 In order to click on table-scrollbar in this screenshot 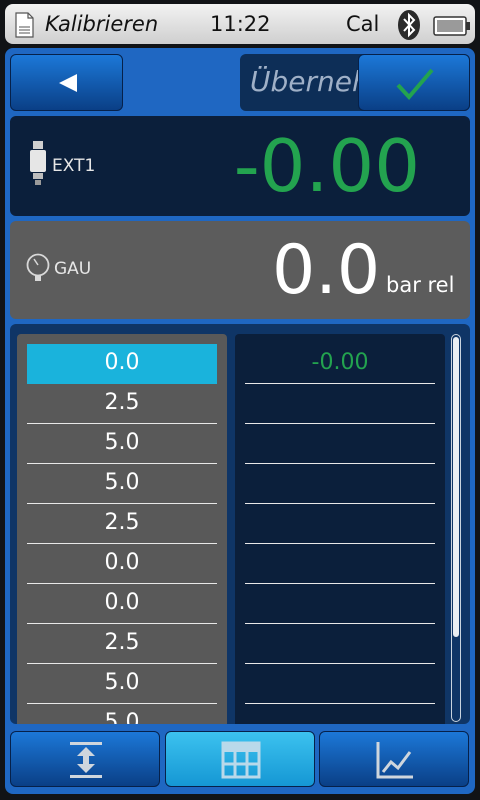, I will do `click(456, 528)`.